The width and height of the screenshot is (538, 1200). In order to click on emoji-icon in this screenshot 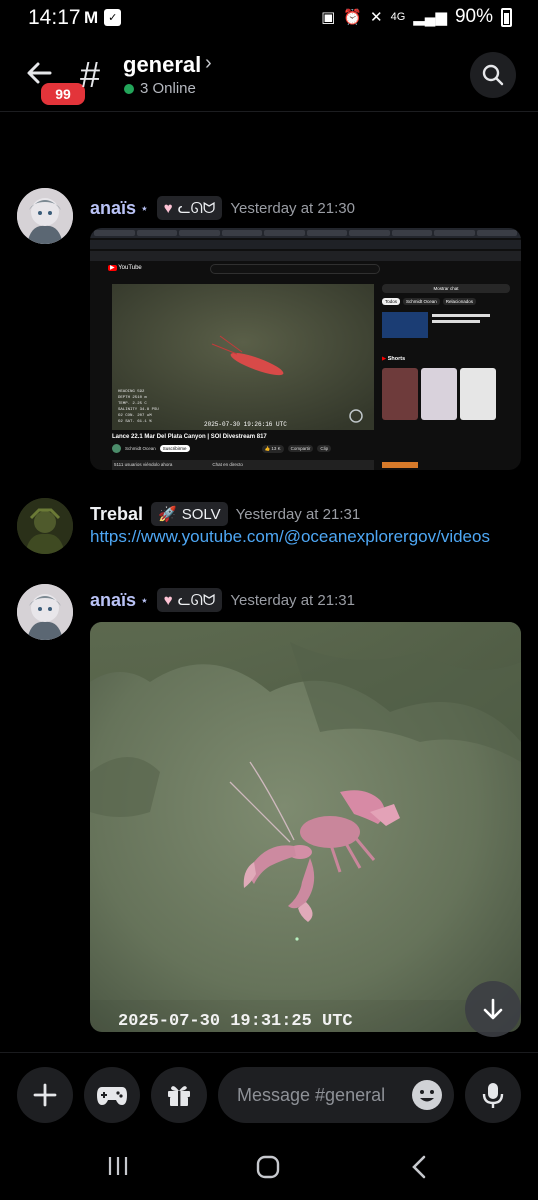, I will do `click(427, 1095)`.